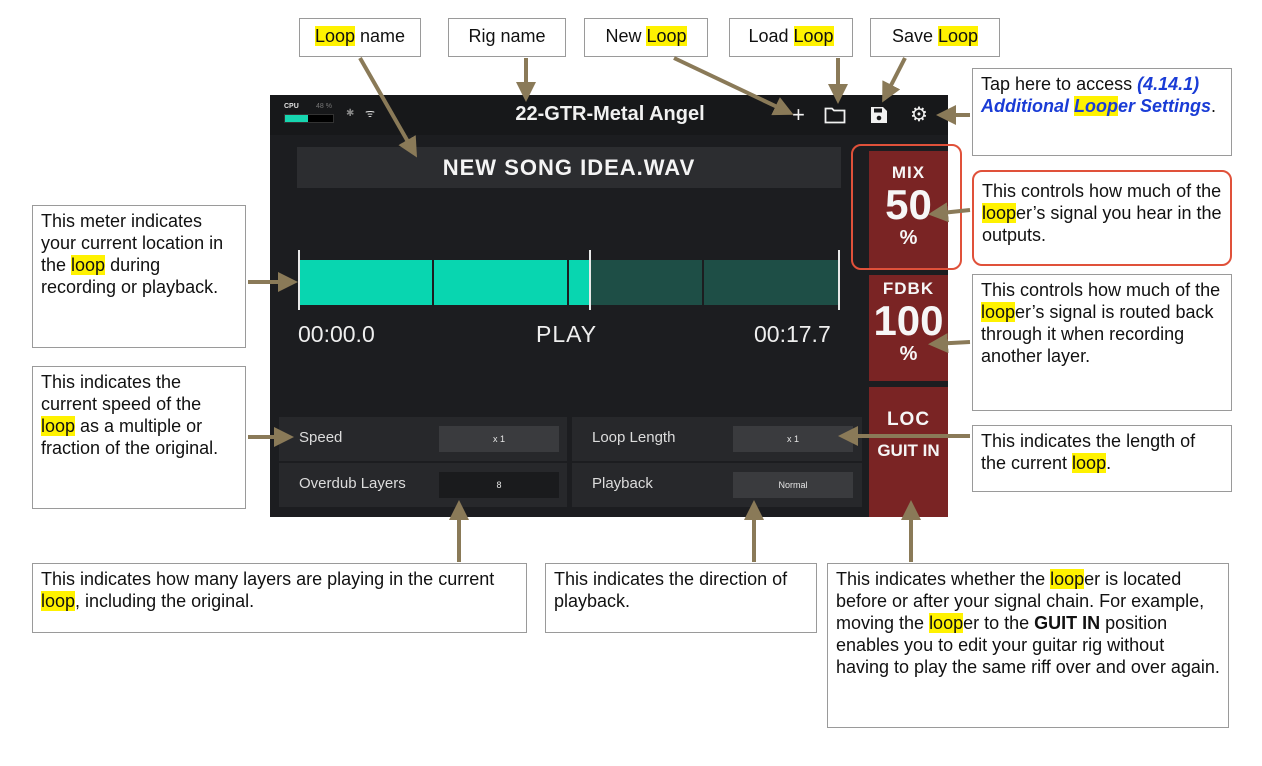 This screenshot has height=766, width=1262. I want to click on callout-text: name, so click(380, 36).